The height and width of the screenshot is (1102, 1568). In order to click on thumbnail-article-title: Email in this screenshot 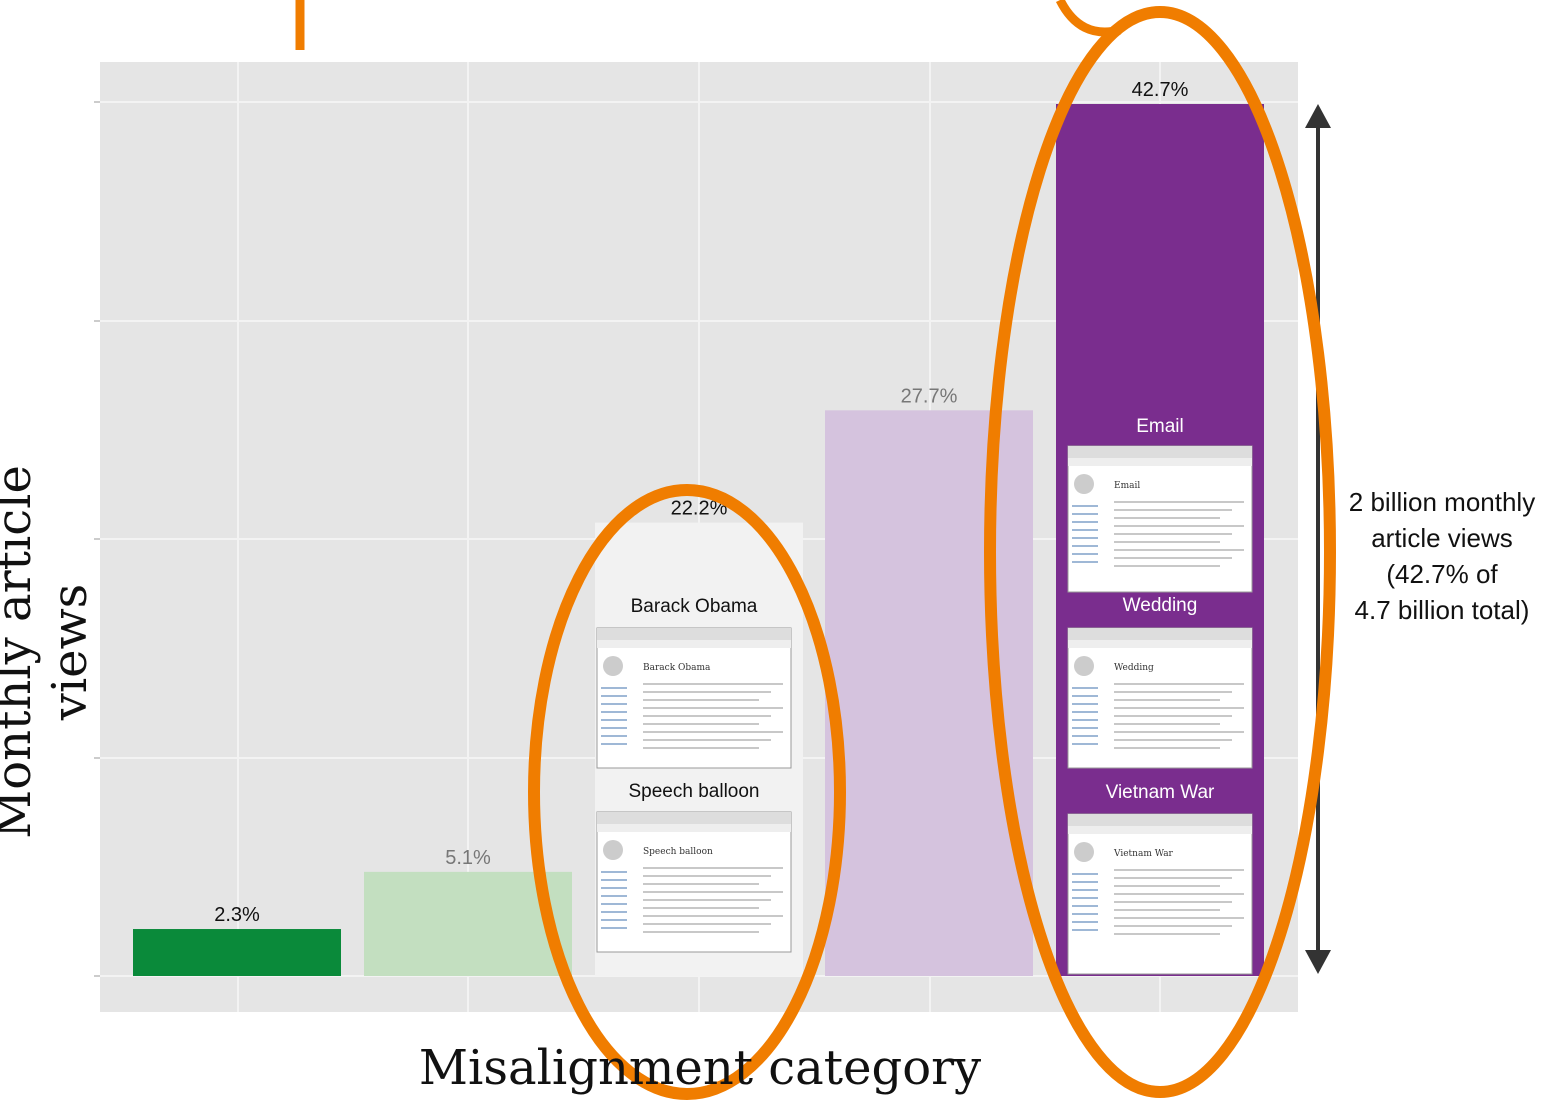, I will do `click(1127, 486)`.